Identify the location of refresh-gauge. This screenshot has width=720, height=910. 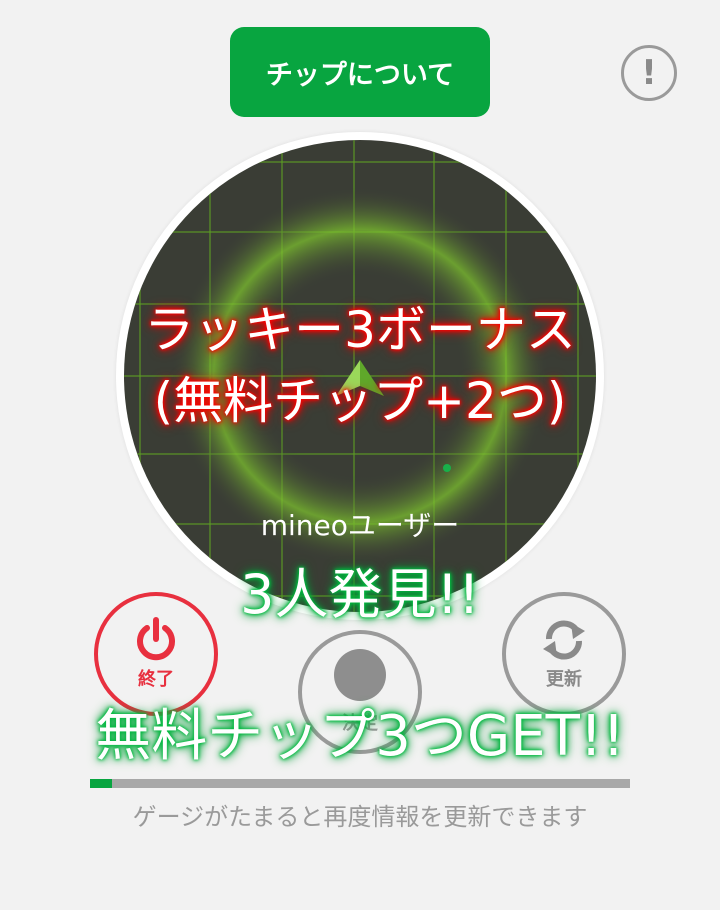
(360, 783).